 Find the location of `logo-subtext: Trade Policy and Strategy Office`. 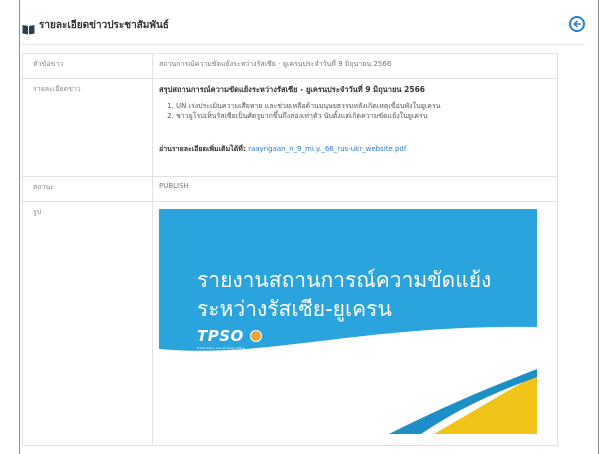

logo-subtext: Trade Policy and Strategy Office is located at coordinates (221, 348).